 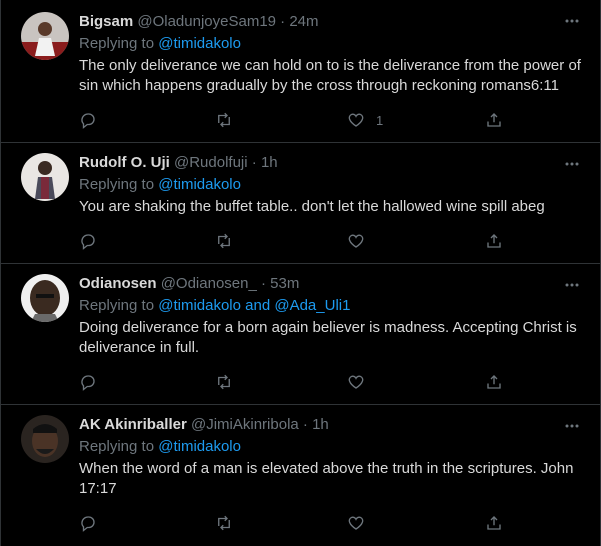 What do you see at coordinates (245, 424) in the screenshot?
I see `handle: @JimiAkinribola` at bounding box center [245, 424].